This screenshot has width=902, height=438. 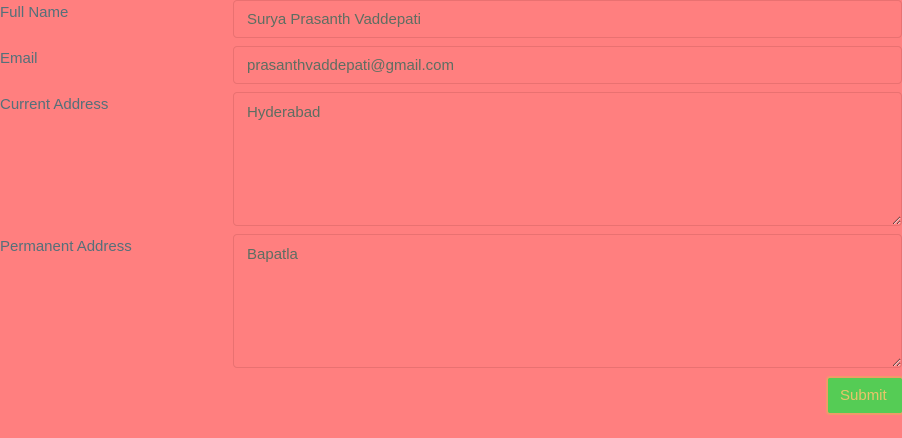 What do you see at coordinates (567, 65) in the screenshot?
I see `email-input` at bounding box center [567, 65].